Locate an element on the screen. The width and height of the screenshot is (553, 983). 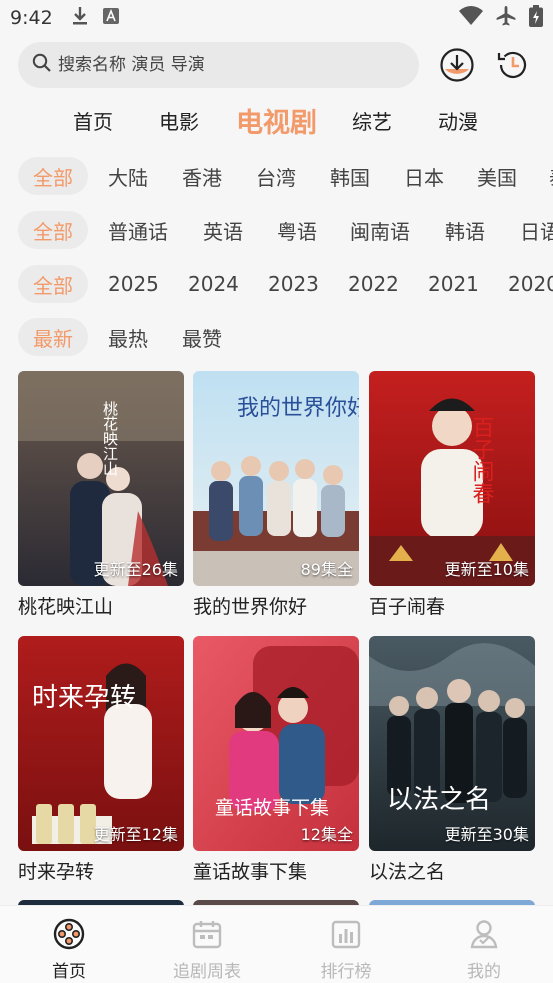
filter-chip-language: 闽南语 is located at coordinates (380, 230).